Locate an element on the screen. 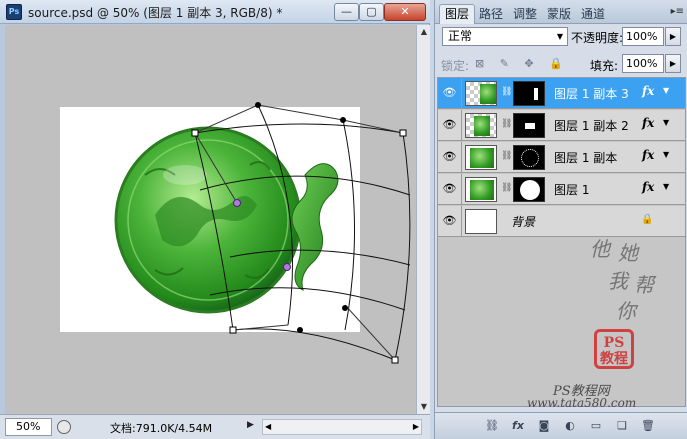  fill-slider-button: ▶ is located at coordinates (673, 63).